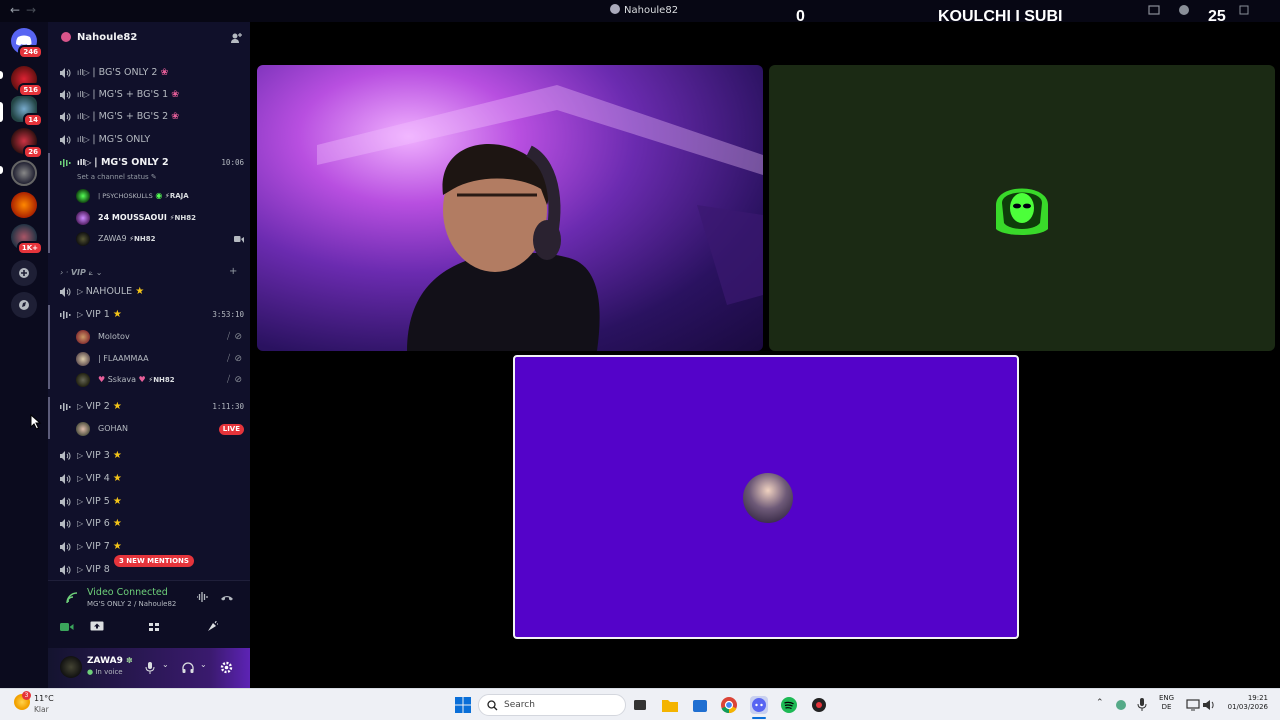  I want to click on soundboard-icon, so click(213, 626).